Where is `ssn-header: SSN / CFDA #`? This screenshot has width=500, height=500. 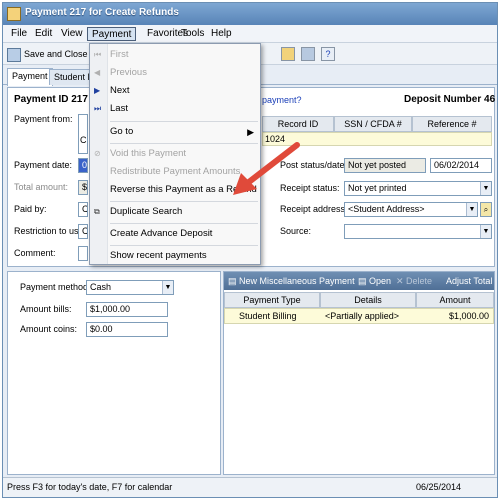
ssn-header: SSN / CFDA # is located at coordinates (373, 124).